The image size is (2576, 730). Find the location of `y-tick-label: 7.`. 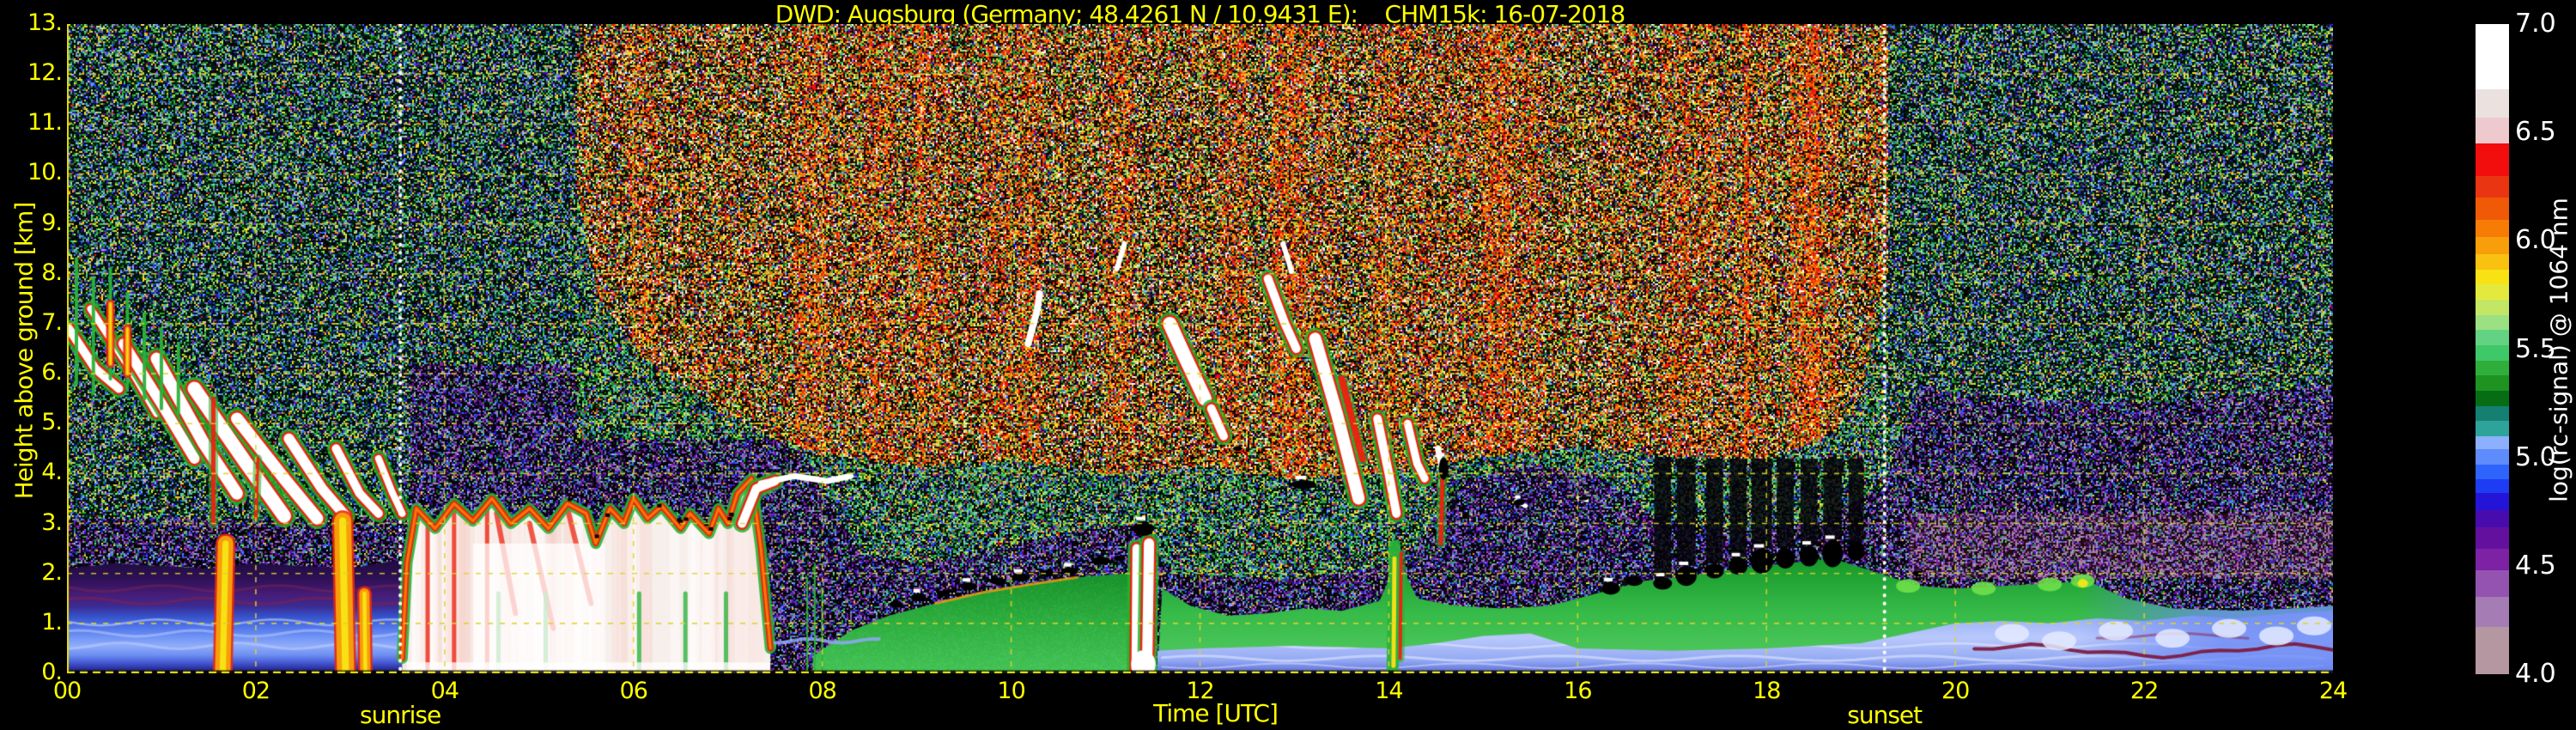

y-tick-label: 7. is located at coordinates (52, 322).